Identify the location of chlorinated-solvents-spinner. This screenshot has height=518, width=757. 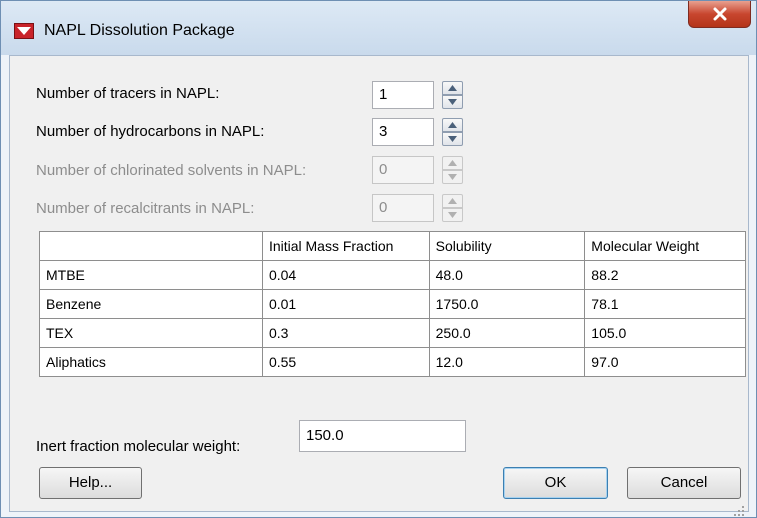
(452, 170).